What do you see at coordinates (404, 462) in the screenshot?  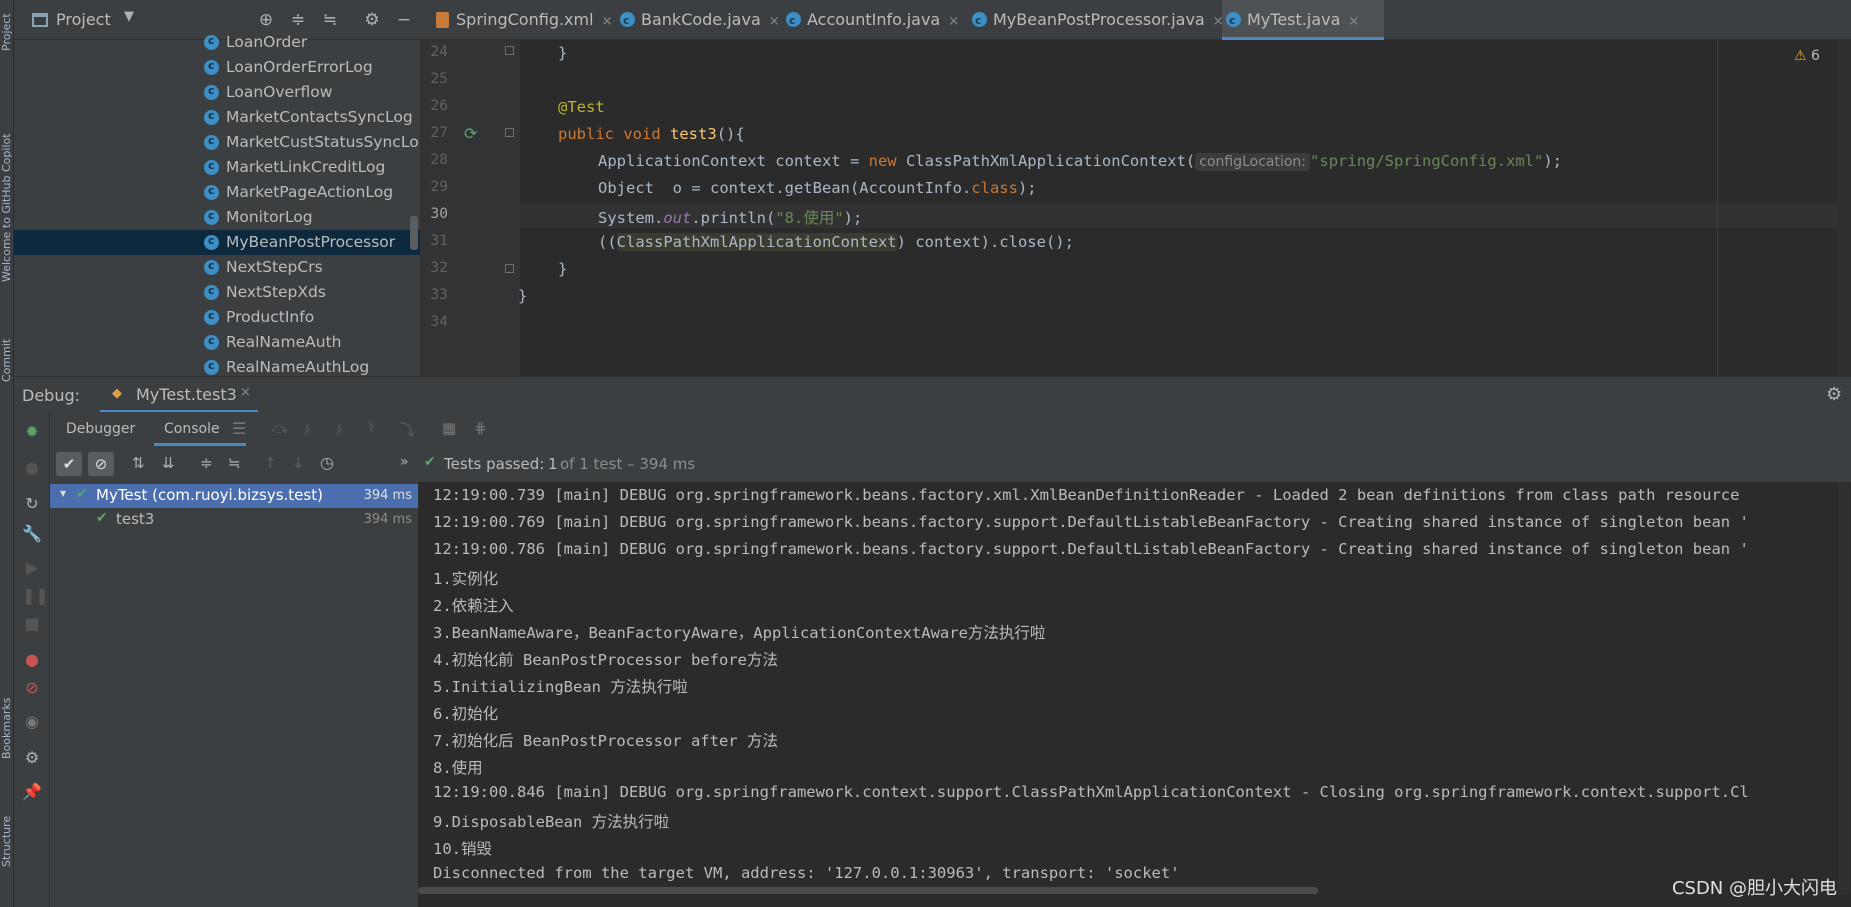 I see `chevron-right-icon: »` at bounding box center [404, 462].